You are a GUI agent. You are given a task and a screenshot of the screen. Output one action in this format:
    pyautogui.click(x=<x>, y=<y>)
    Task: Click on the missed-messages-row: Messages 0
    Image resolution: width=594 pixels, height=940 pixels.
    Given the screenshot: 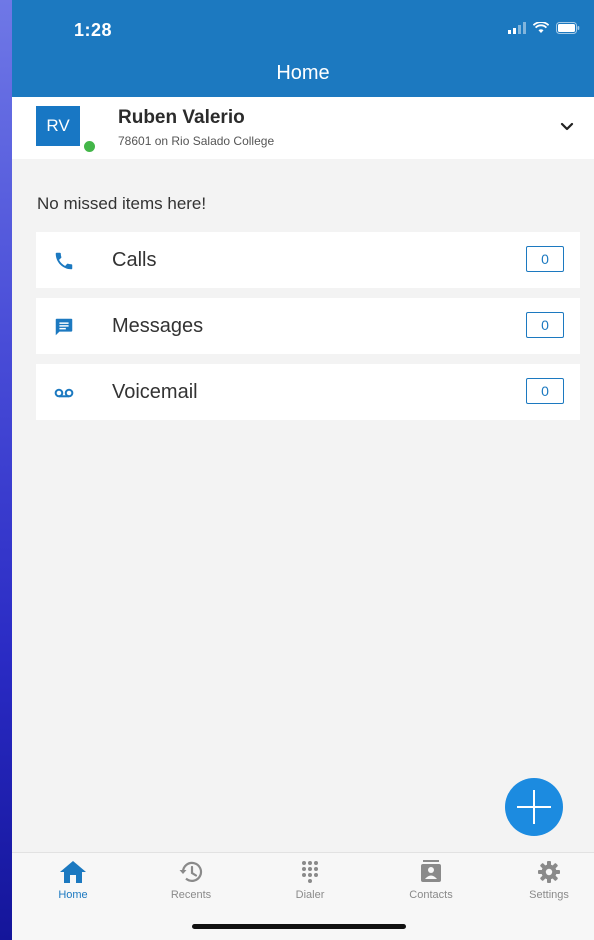 What is the action you would take?
    pyautogui.click(x=308, y=326)
    